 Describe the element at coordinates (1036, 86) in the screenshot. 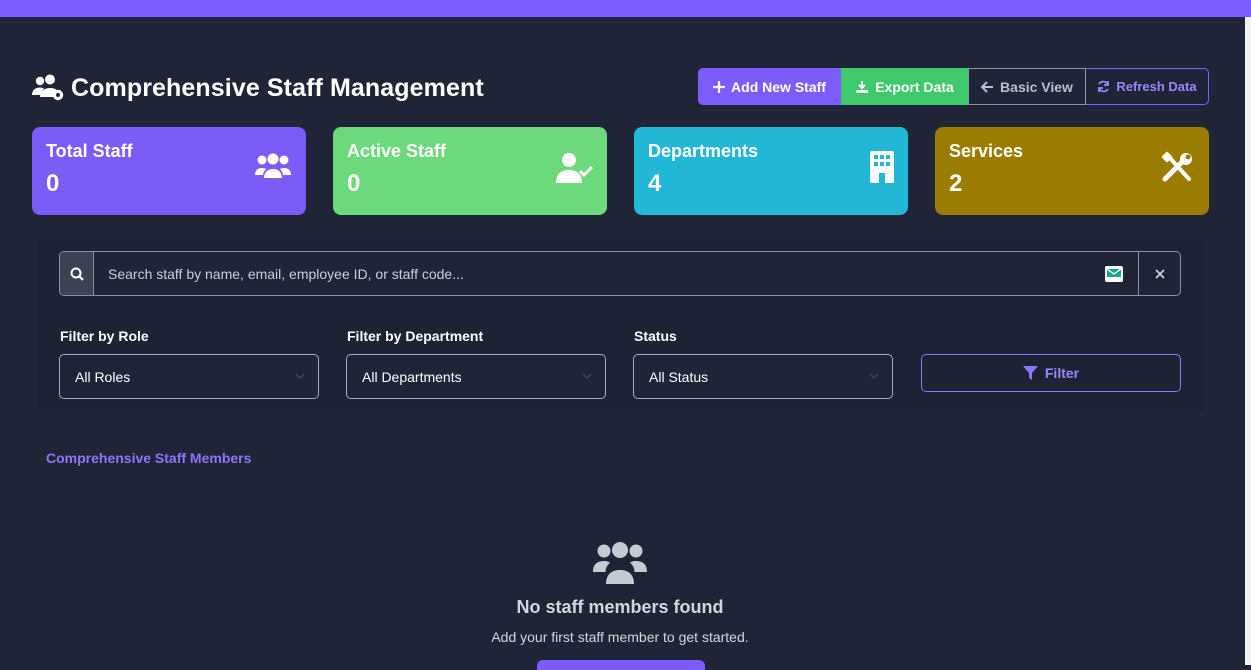

I see `basic-view-label: Basic View` at that location.